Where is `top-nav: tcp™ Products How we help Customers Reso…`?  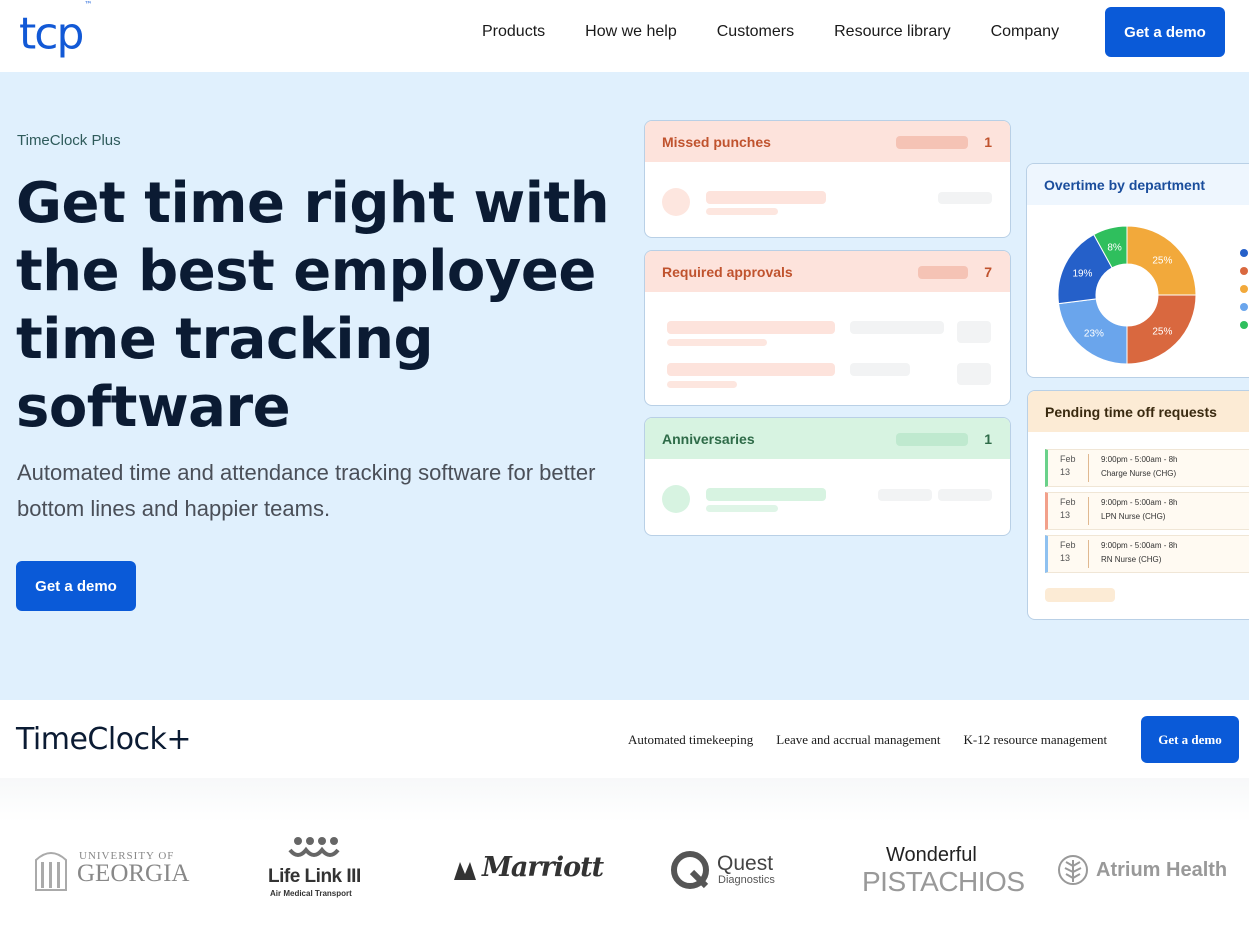 top-nav: tcp™ Products How we help Customers Reso… is located at coordinates (624, 36).